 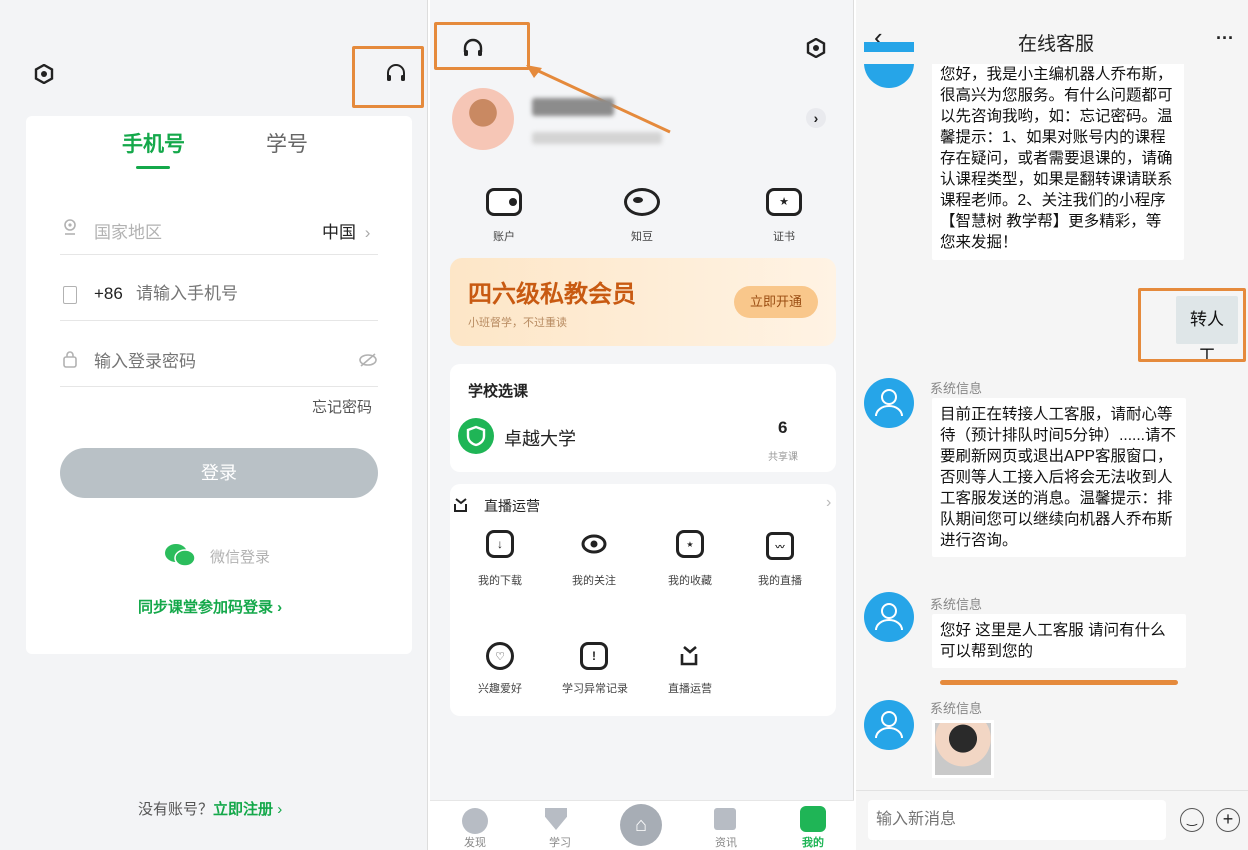 I want to click on profile-chevron-icon: ›, so click(x=816, y=118).